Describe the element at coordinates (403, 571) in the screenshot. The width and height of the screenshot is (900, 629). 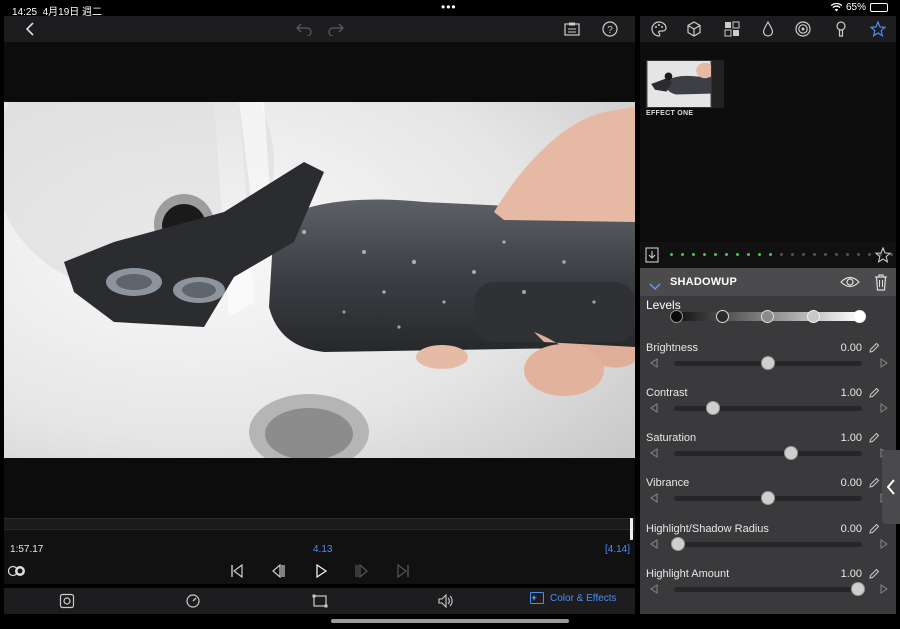
I see `skip-to-end-icon` at that location.